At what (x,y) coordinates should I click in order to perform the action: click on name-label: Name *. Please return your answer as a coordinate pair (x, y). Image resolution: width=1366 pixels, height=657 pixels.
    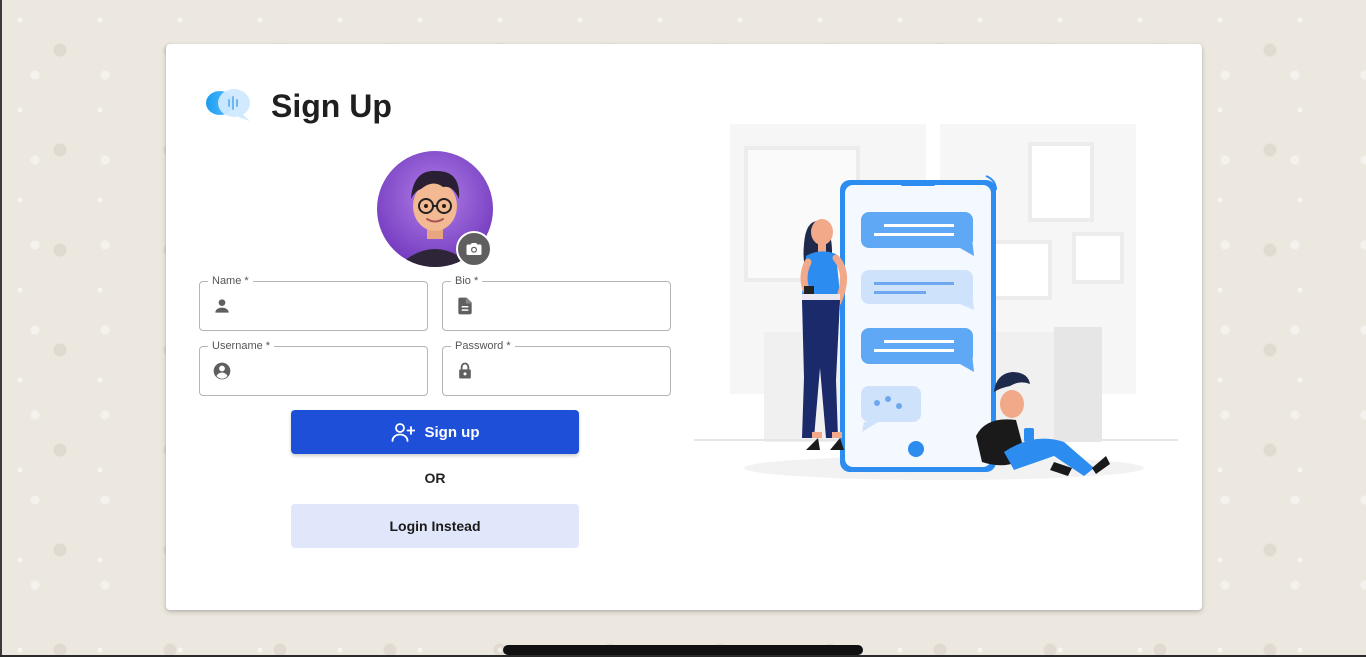
    Looking at the image, I should click on (230, 281).